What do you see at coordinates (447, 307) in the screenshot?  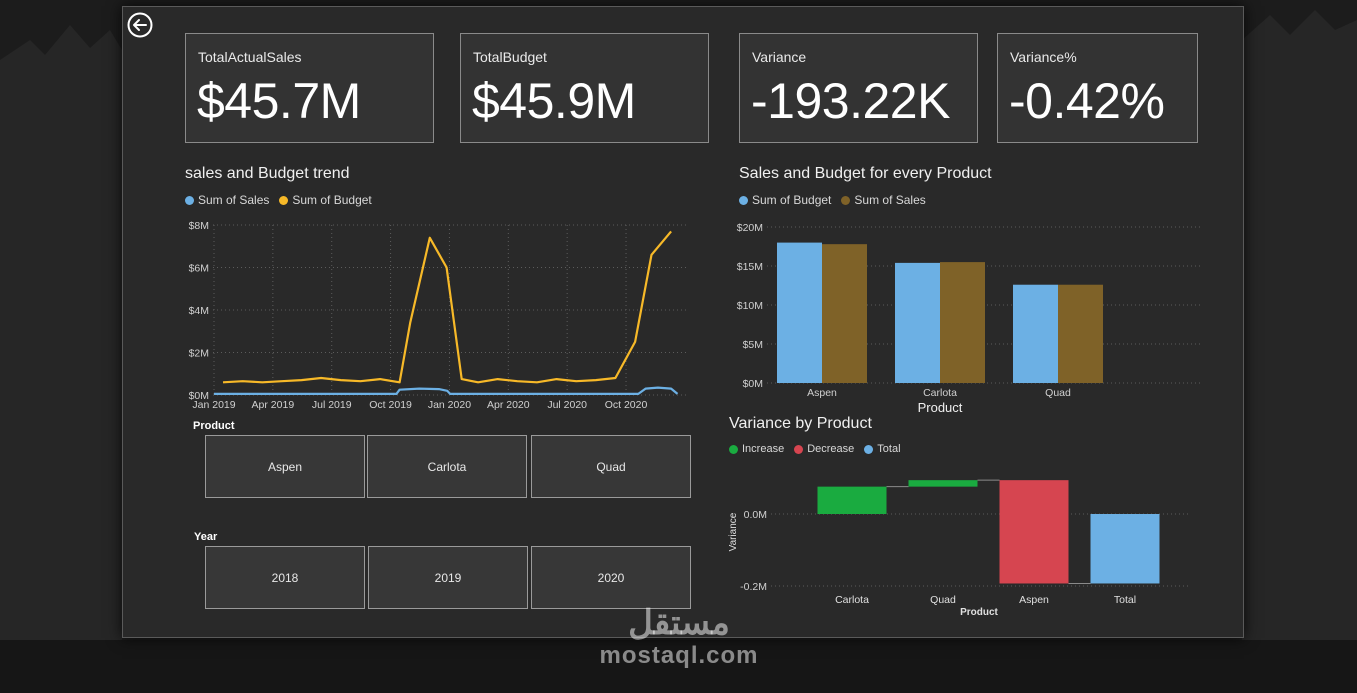 I see `line-series-sum-of-budget` at bounding box center [447, 307].